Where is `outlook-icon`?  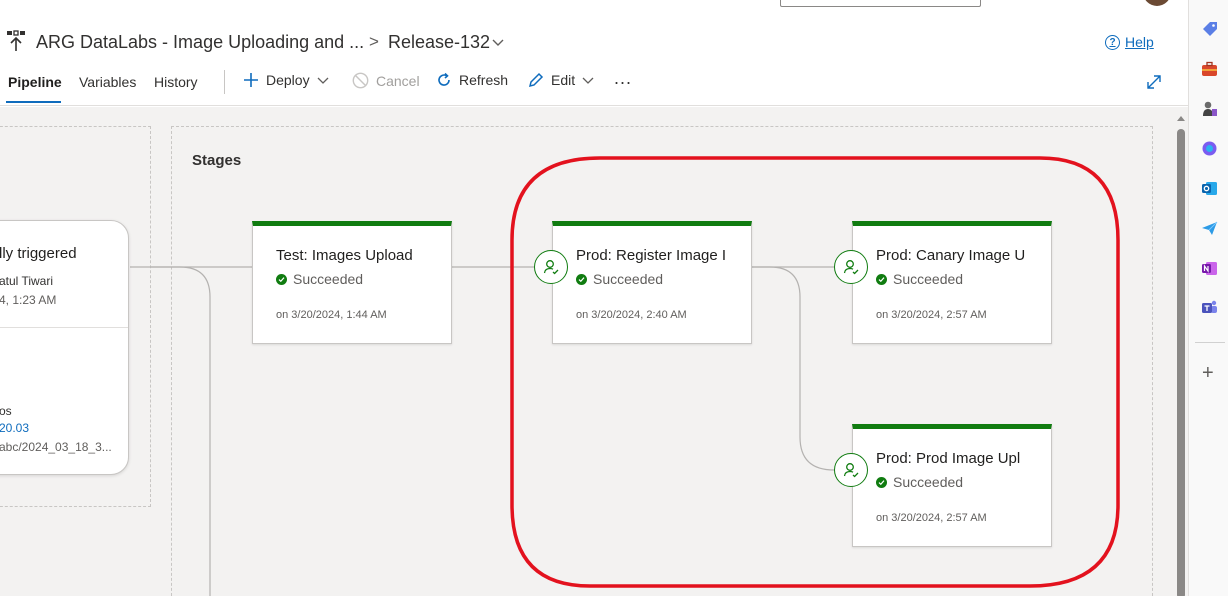
outlook-icon is located at coordinates (1209, 188).